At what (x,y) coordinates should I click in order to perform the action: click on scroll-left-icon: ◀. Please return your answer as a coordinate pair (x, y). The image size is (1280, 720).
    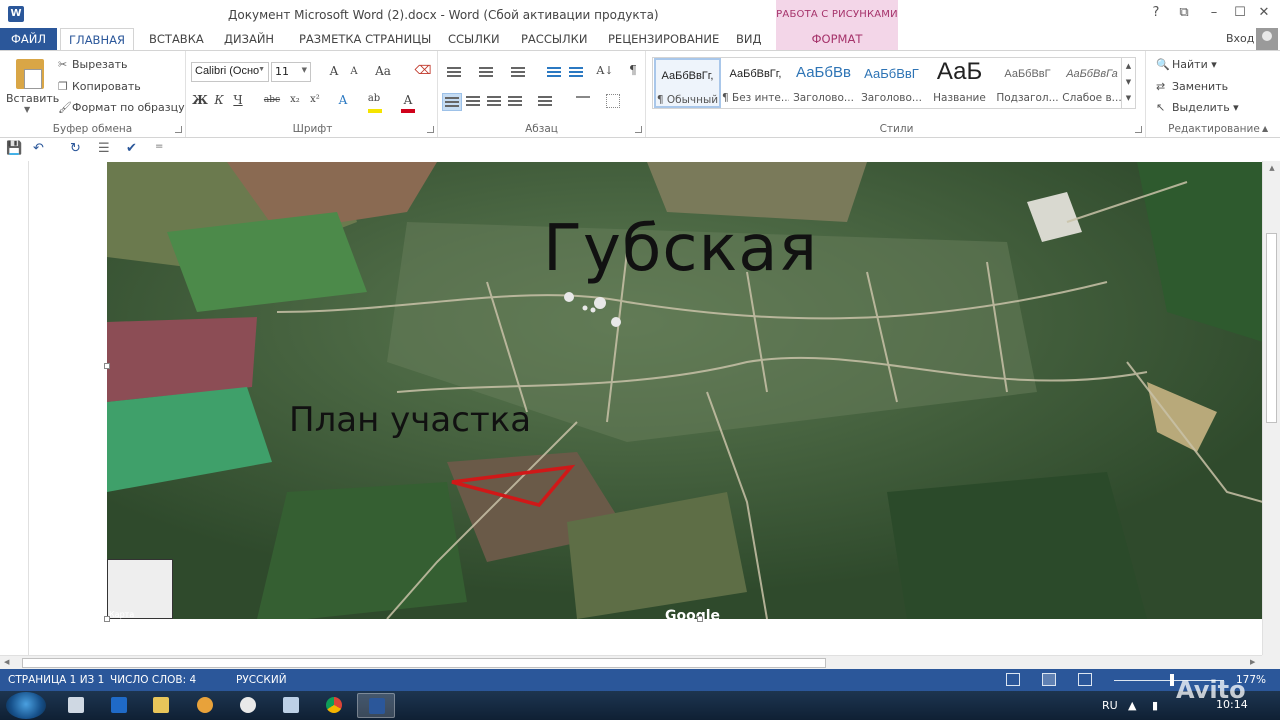
    Looking at the image, I should click on (6, 662).